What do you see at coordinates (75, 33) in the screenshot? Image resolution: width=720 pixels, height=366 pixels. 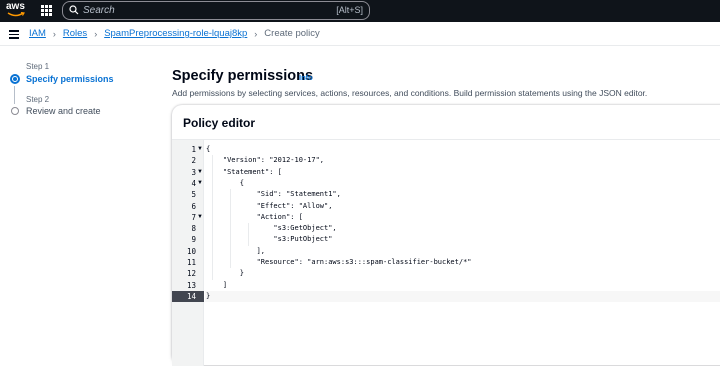 I see `breadcrumb-roles: Roles` at bounding box center [75, 33].